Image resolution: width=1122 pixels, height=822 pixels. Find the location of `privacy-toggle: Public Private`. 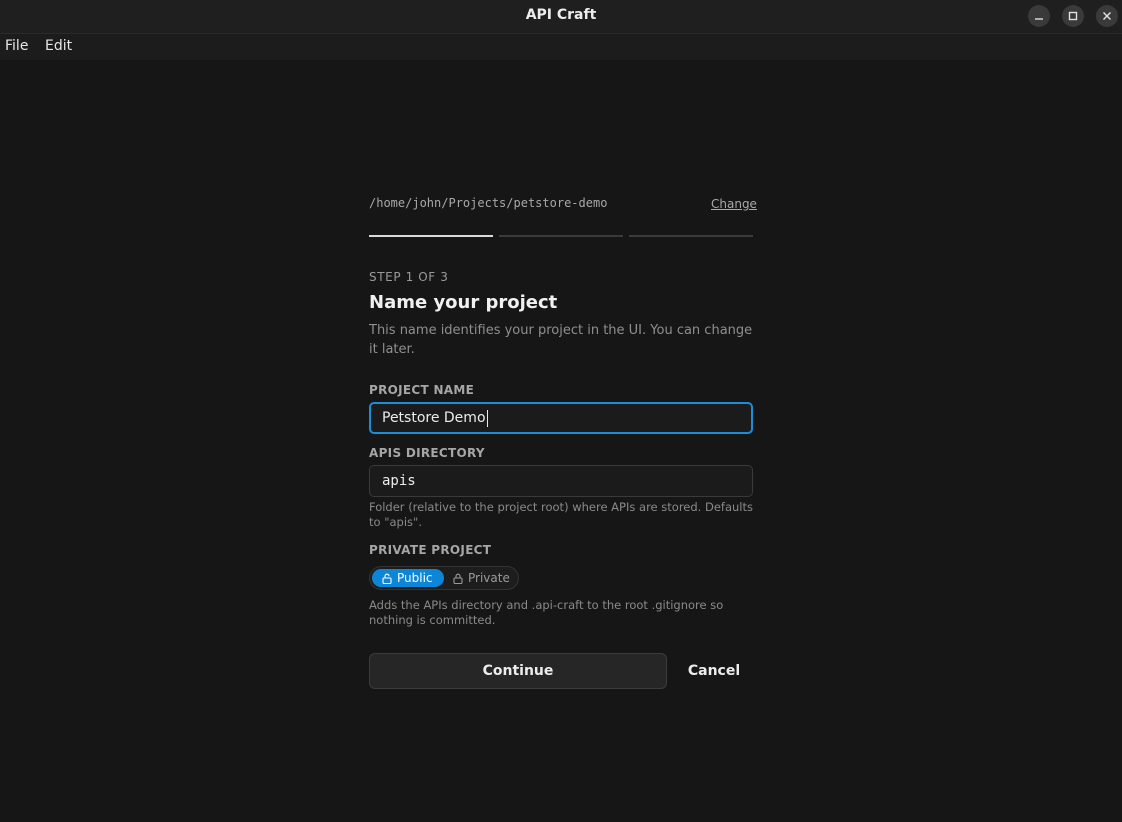

privacy-toggle: Public Private is located at coordinates (444, 578).